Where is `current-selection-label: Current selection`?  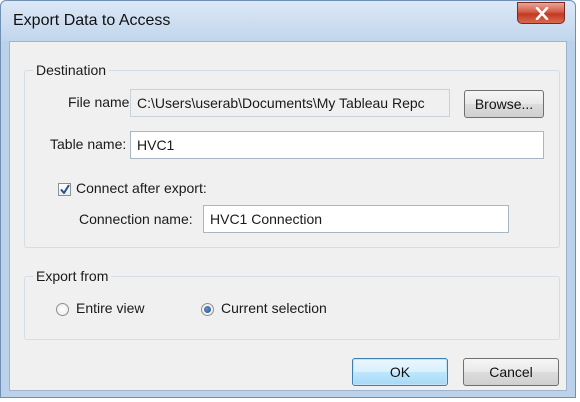
current-selection-label: Current selection is located at coordinates (274, 308).